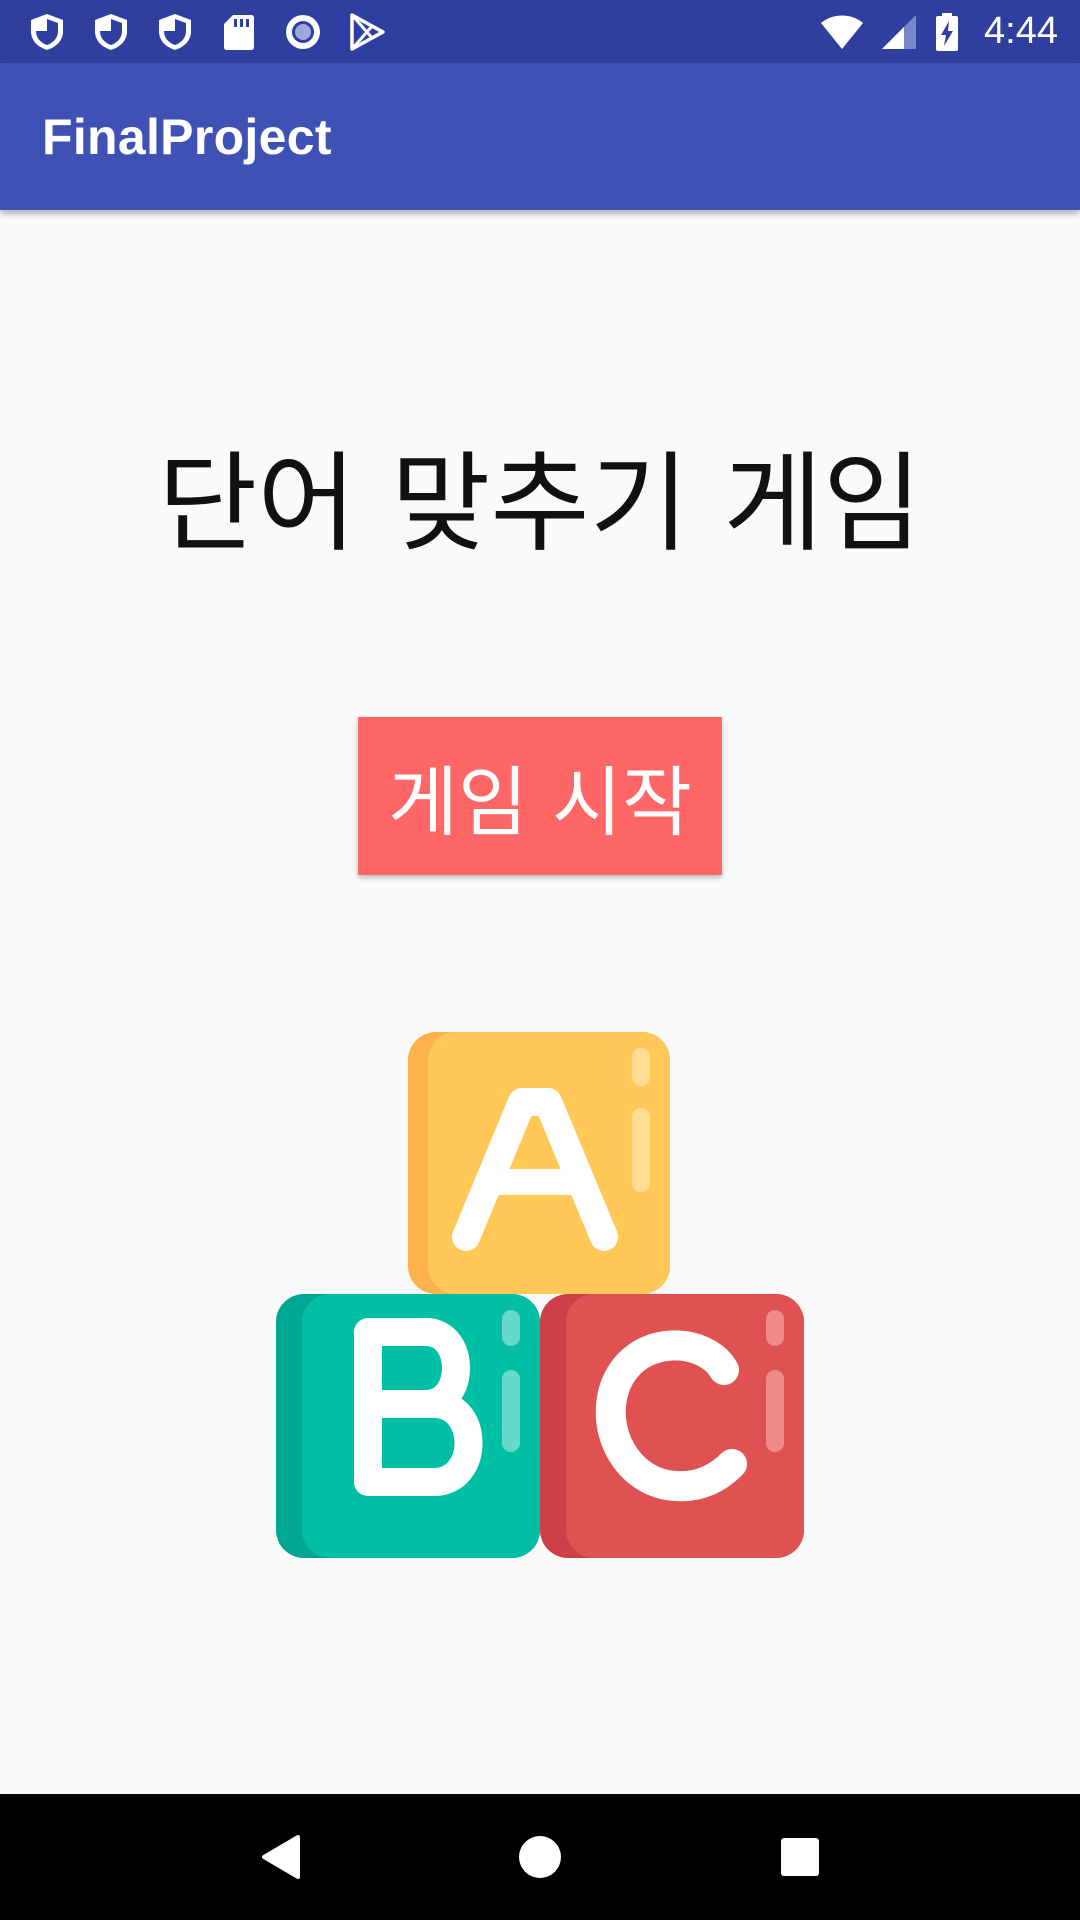 The image size is (1080, 1920). What do you see at coordinates (280, 1857) in the screenshot?
I see `back-icon` at bounding box center [280, 1857].